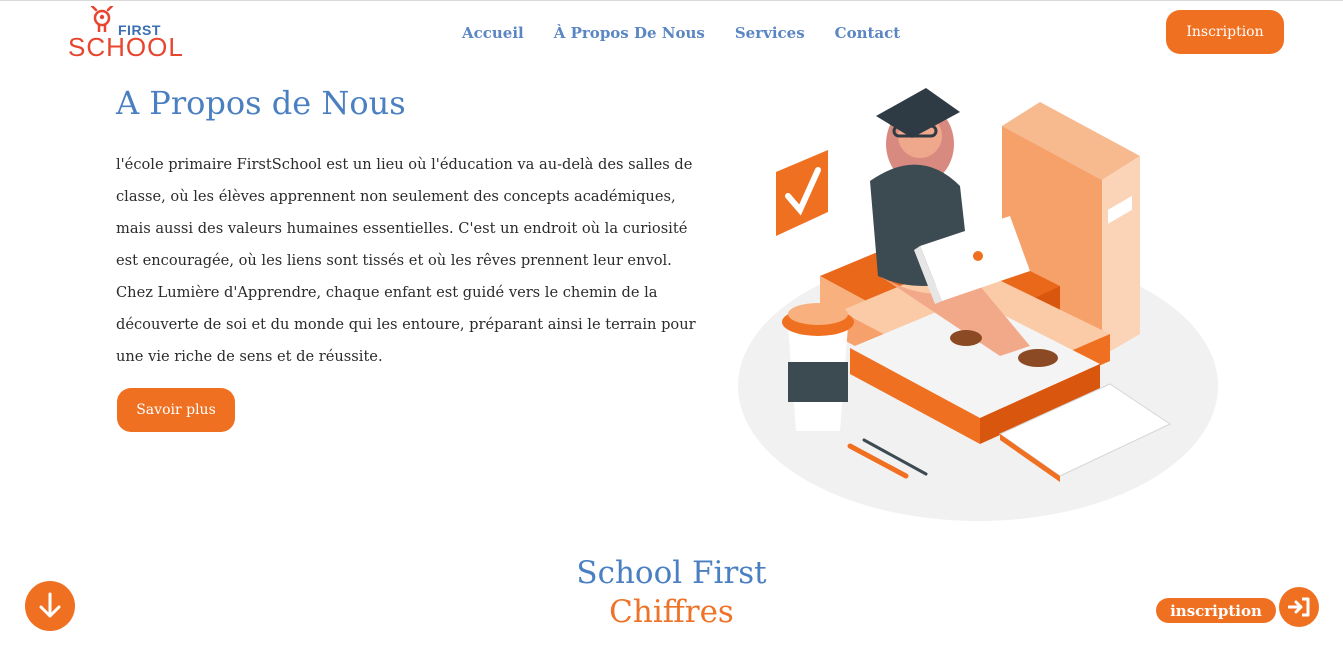  I want to click on about-title: A Propos de Nous, so click(261, 103).